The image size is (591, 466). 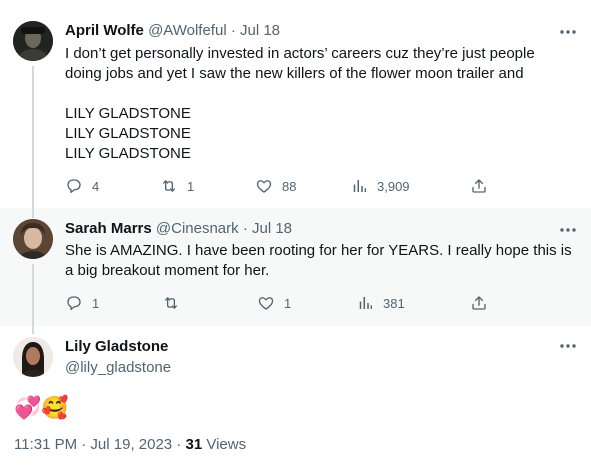 What do you see at coordinates (108, 228) in the screenshot?
I see `author-name: Sarah Marrs` at bounding box center [108, 228].